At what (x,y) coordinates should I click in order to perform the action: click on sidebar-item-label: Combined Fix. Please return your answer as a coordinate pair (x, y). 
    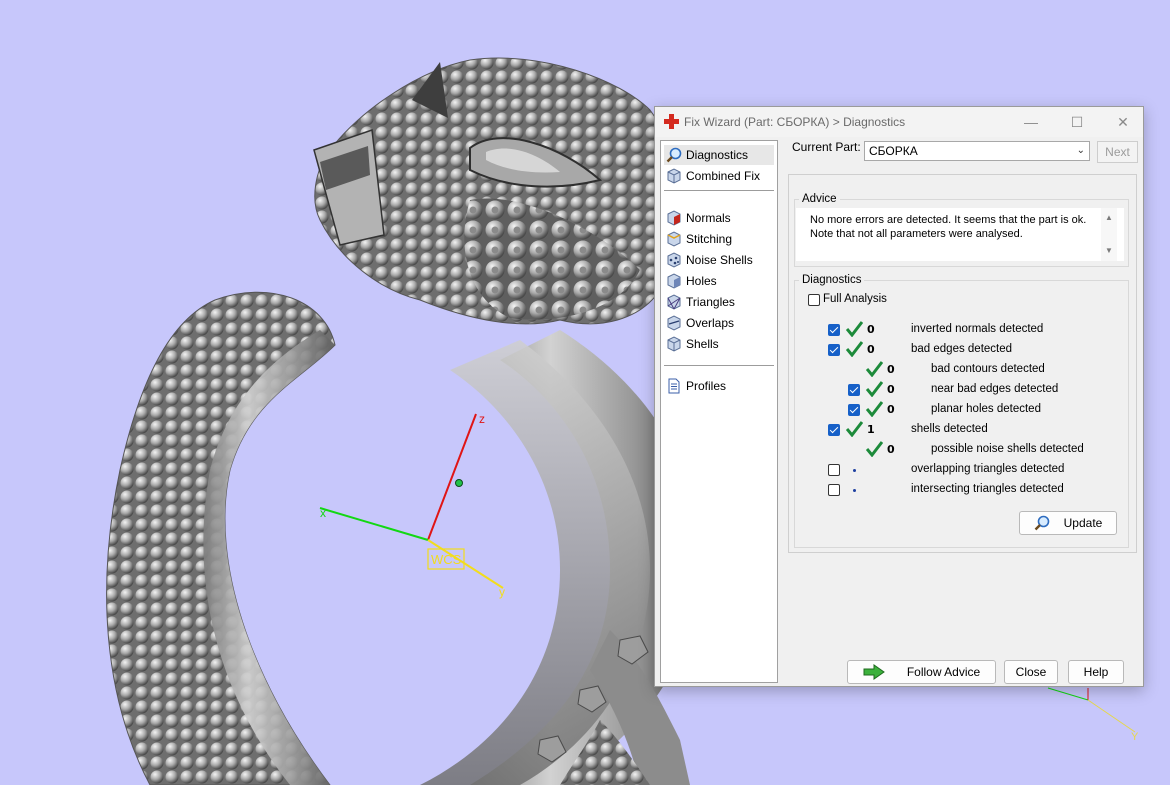
    Looking at the image, I should click on (723, 176).